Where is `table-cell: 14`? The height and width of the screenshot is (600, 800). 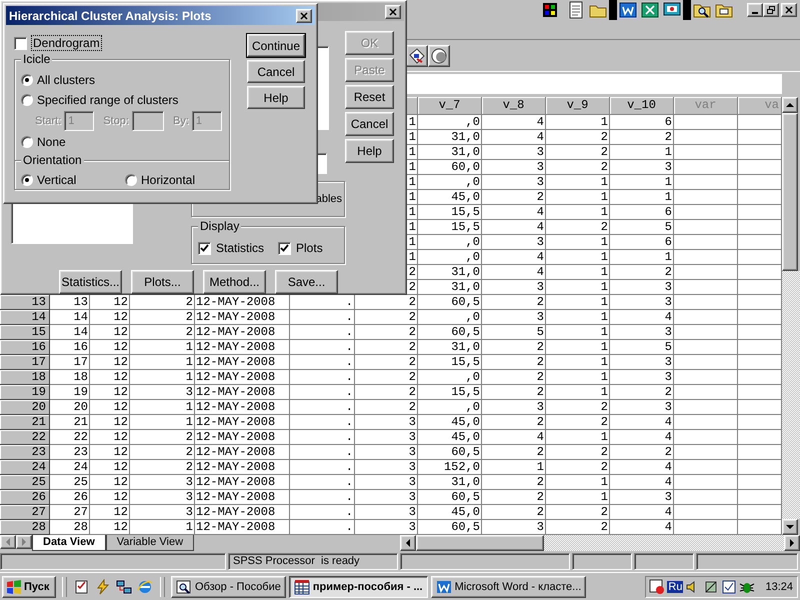
table-cell: 14 is located at coordinates (70, 317).